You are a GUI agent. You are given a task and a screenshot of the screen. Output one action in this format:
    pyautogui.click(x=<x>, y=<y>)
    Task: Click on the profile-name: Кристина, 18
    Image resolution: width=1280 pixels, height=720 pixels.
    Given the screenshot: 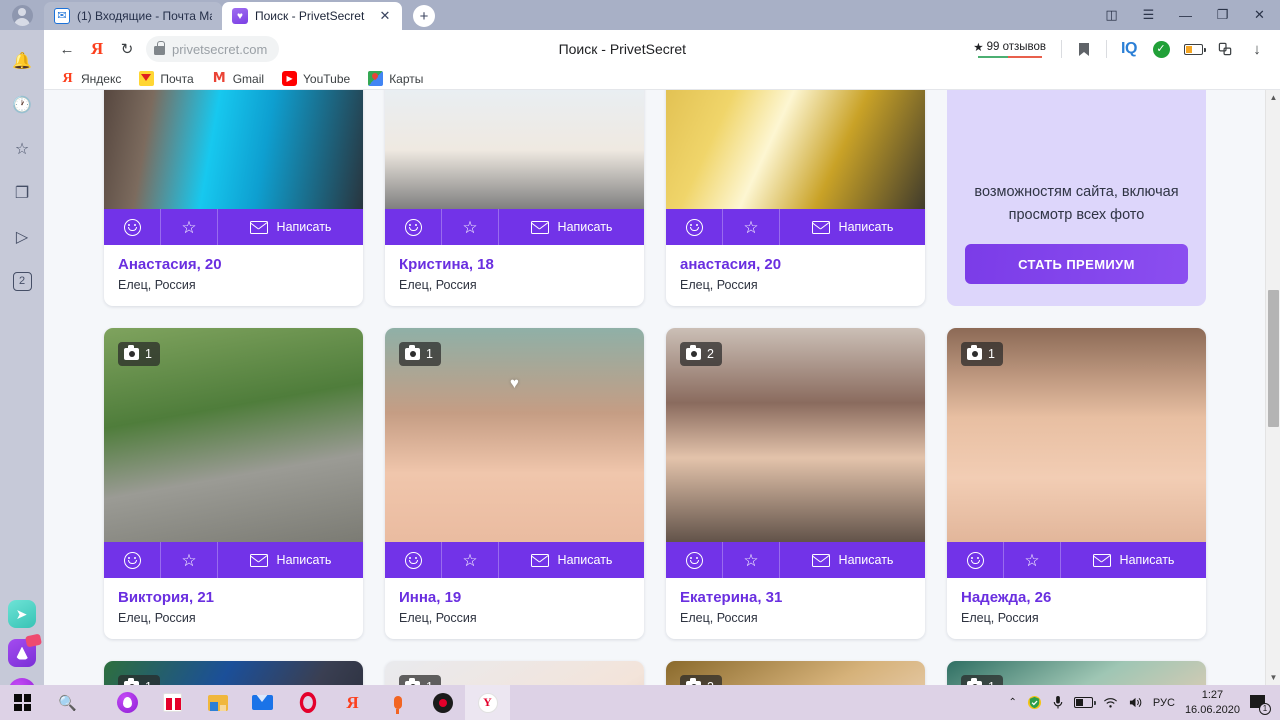 What is the action you would take?
    pyautogui.click(x=514, y=264)
    